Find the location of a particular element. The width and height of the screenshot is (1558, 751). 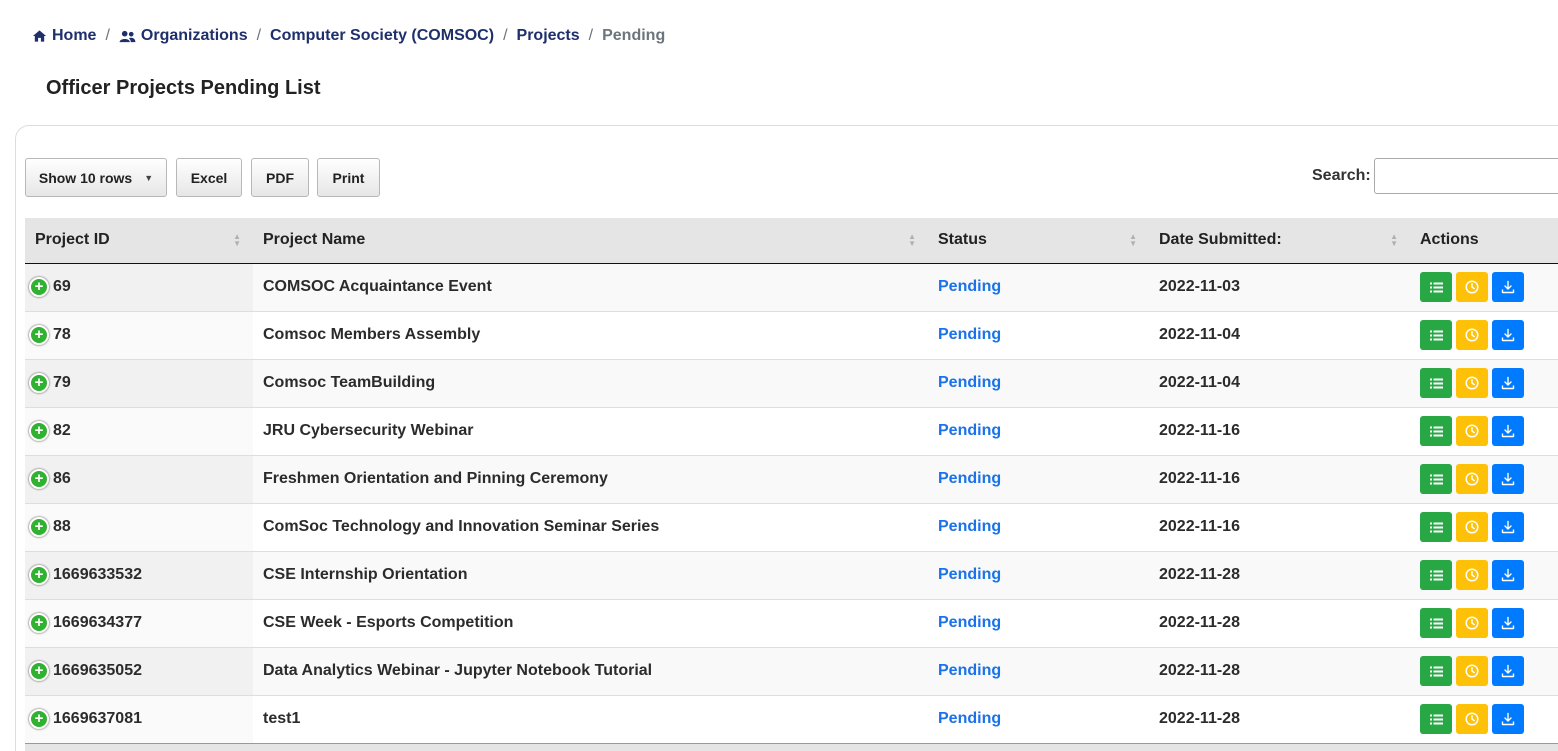

project-name: CSE Internship Orientation is located at coordinates (590, 575).